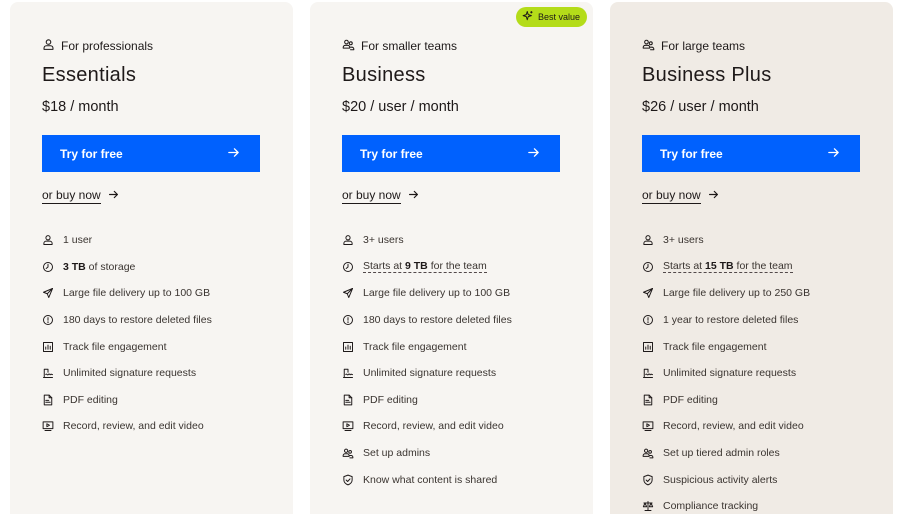 The width and height of the screenshot is (900, 514). I want to click on feature-item: 3 TB of storage, so click(127, 267).